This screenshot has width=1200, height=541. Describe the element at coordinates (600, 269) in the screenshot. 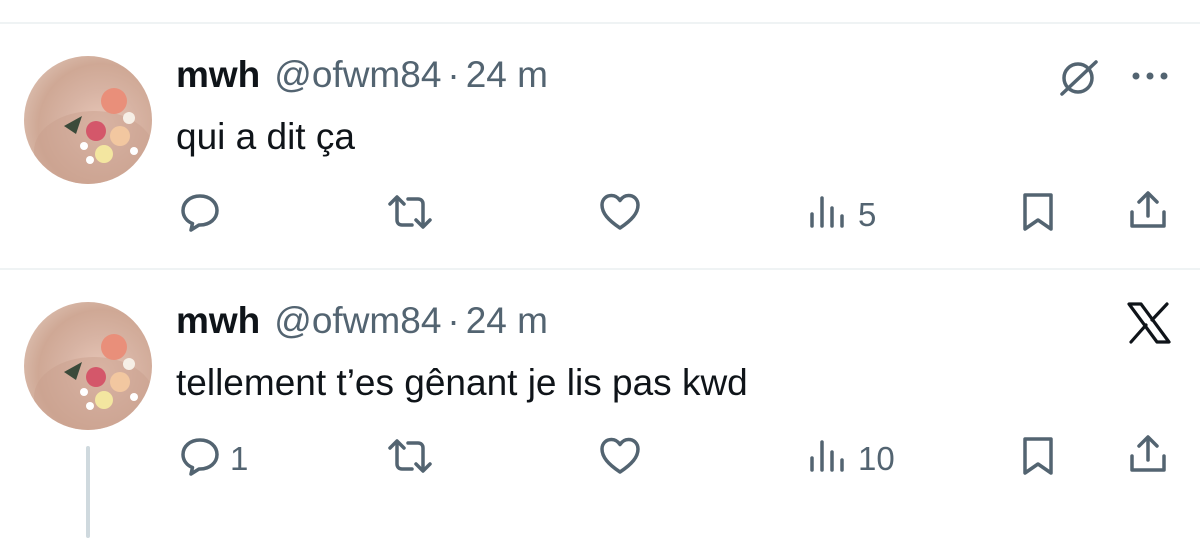

I see `tweet-divider` at that location.